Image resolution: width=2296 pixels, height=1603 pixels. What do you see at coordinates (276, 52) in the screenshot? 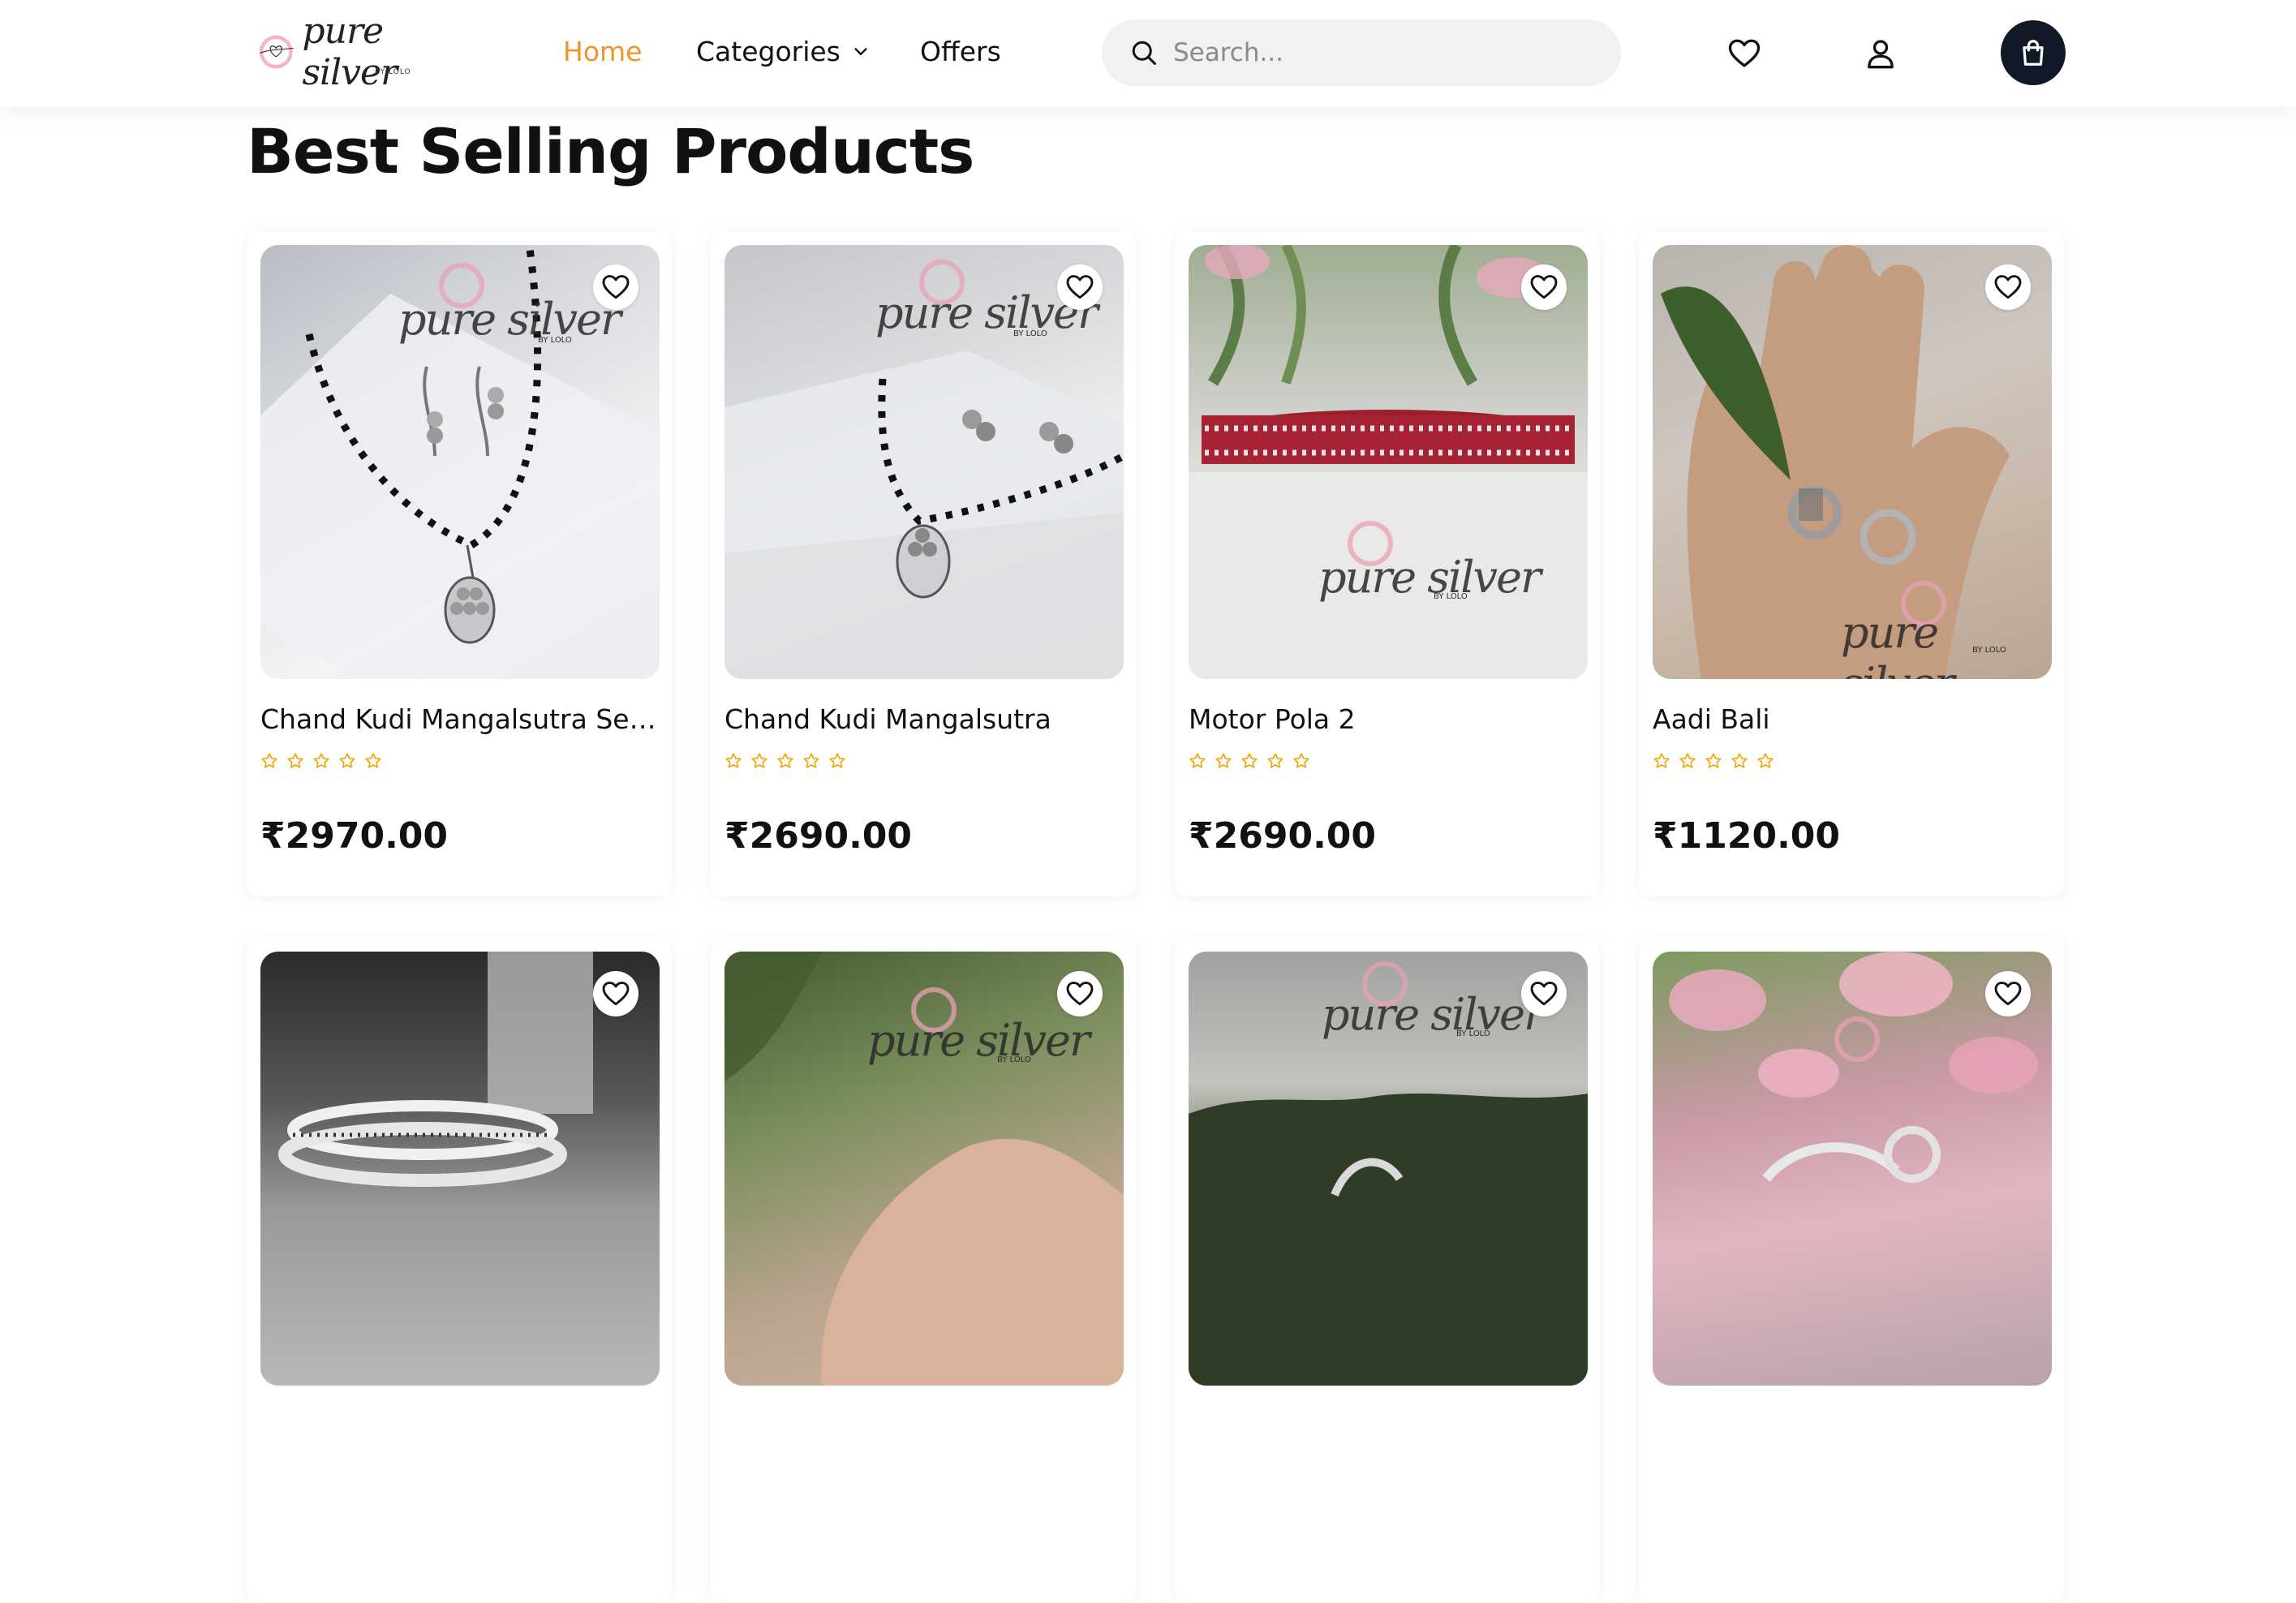
I see `logo-heart-icon` at bounding box center [276, 52].